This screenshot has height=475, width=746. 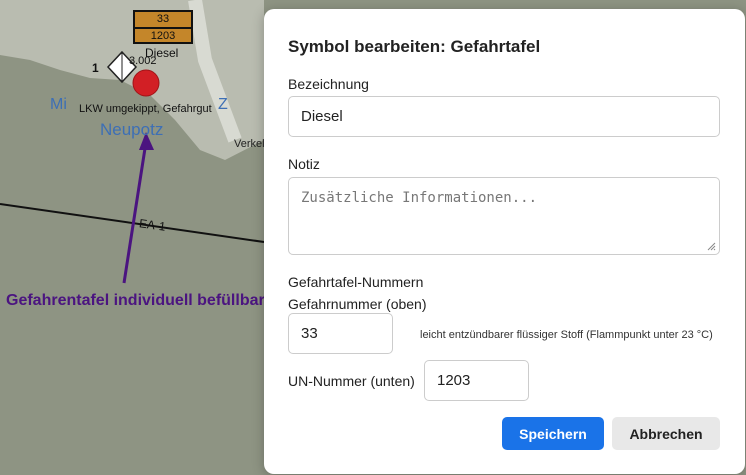 What do you see at coordinates (454, 380) in the screenshot?
I see `un-number-value: 1203` at bounding box center [454, 380].